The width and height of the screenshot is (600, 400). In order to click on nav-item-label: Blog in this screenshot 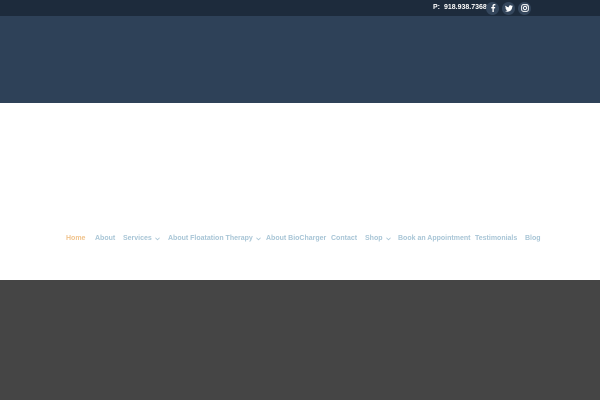, I will do `click(533, 238)`.